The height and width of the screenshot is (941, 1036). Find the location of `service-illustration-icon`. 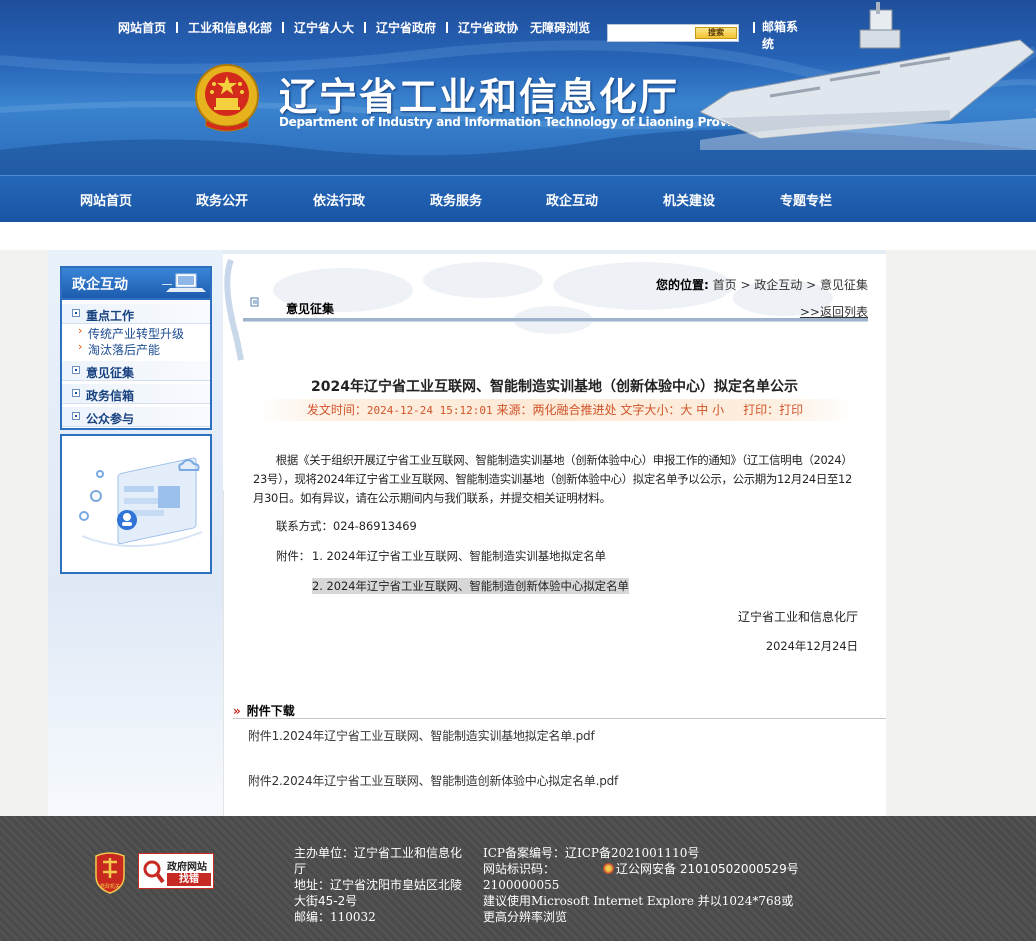

service-illustration-icon is located at coordinates (141, 502).